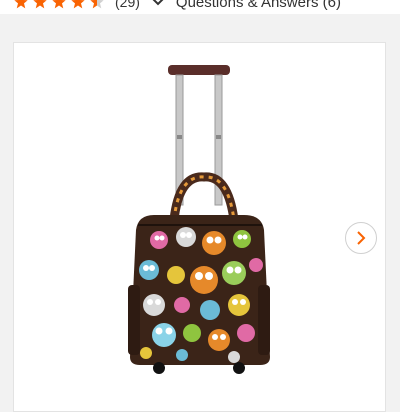 This screenshot has height=412, width=400. Describe the element at coordinates (97, 4) in the screenshot. I see `half-star-icon` at that location.